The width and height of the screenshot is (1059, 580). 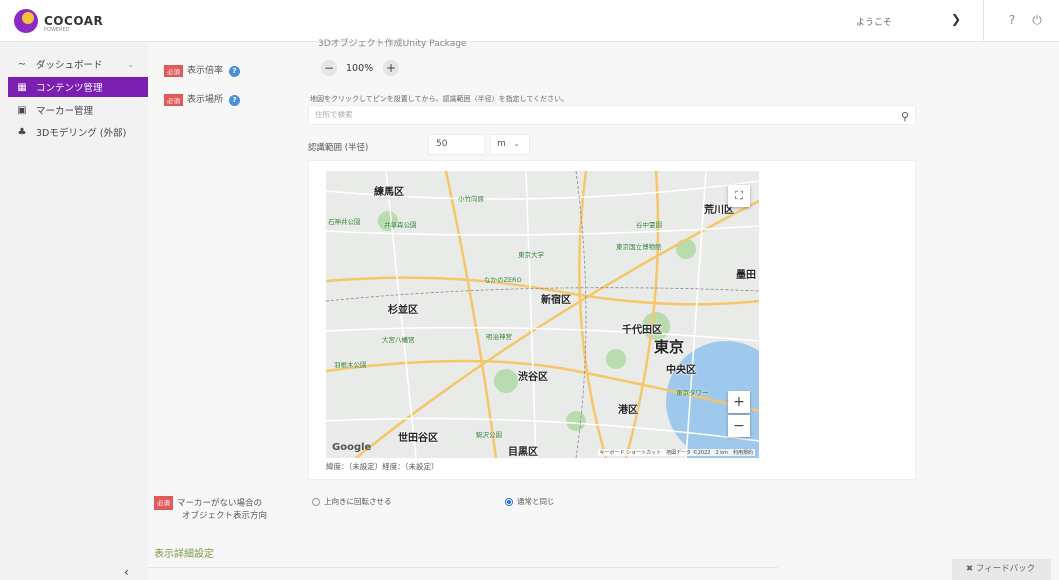 I want to click on app-logo: COCOAR POWERED, so click(x=58, y=21).